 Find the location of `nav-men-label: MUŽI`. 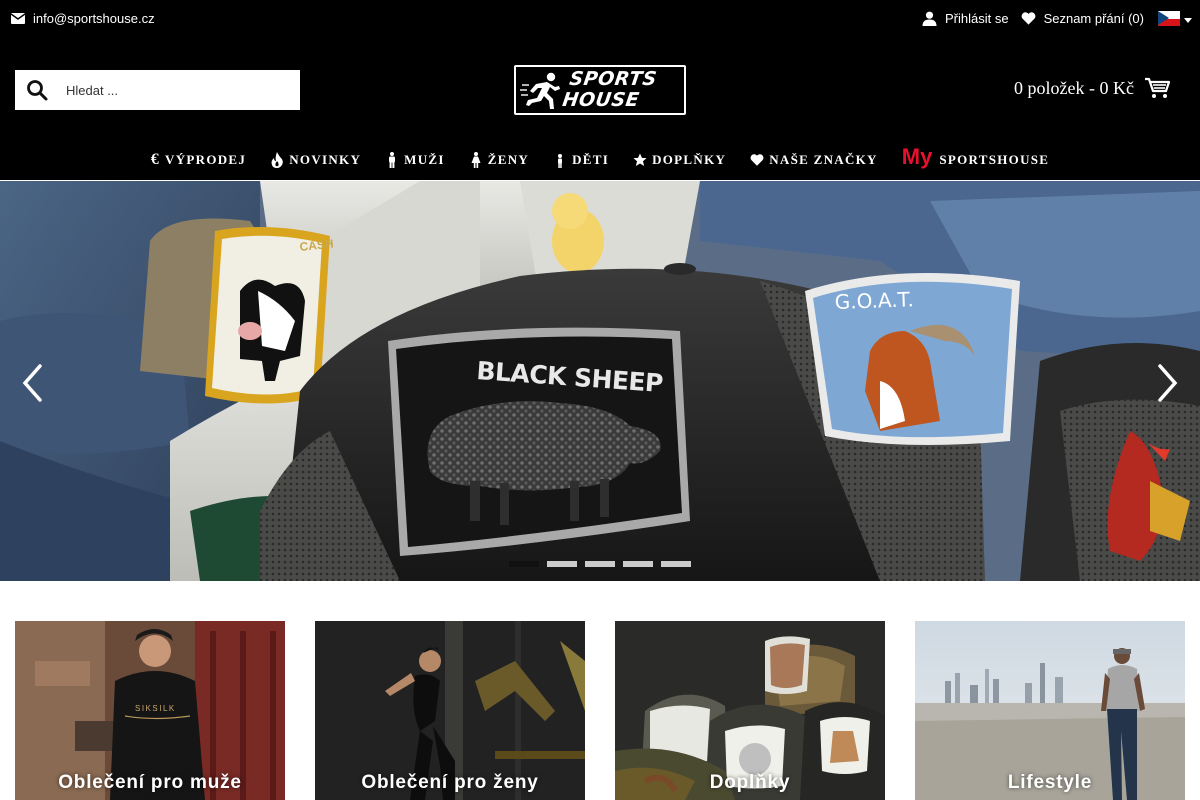

nav-men-label: MUŽI is located at coordinates (424, 159).